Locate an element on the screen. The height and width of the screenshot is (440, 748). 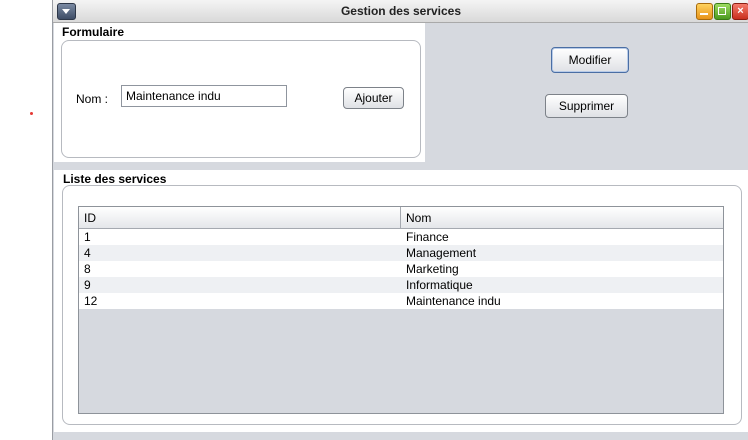
cell-id: 12 is located at coordinates (91, 301).